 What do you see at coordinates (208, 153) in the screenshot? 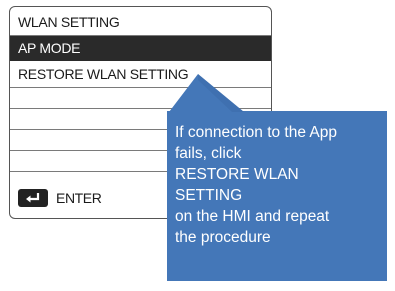
I see `callout-line: fails, click` at bounding box center [208, 153].